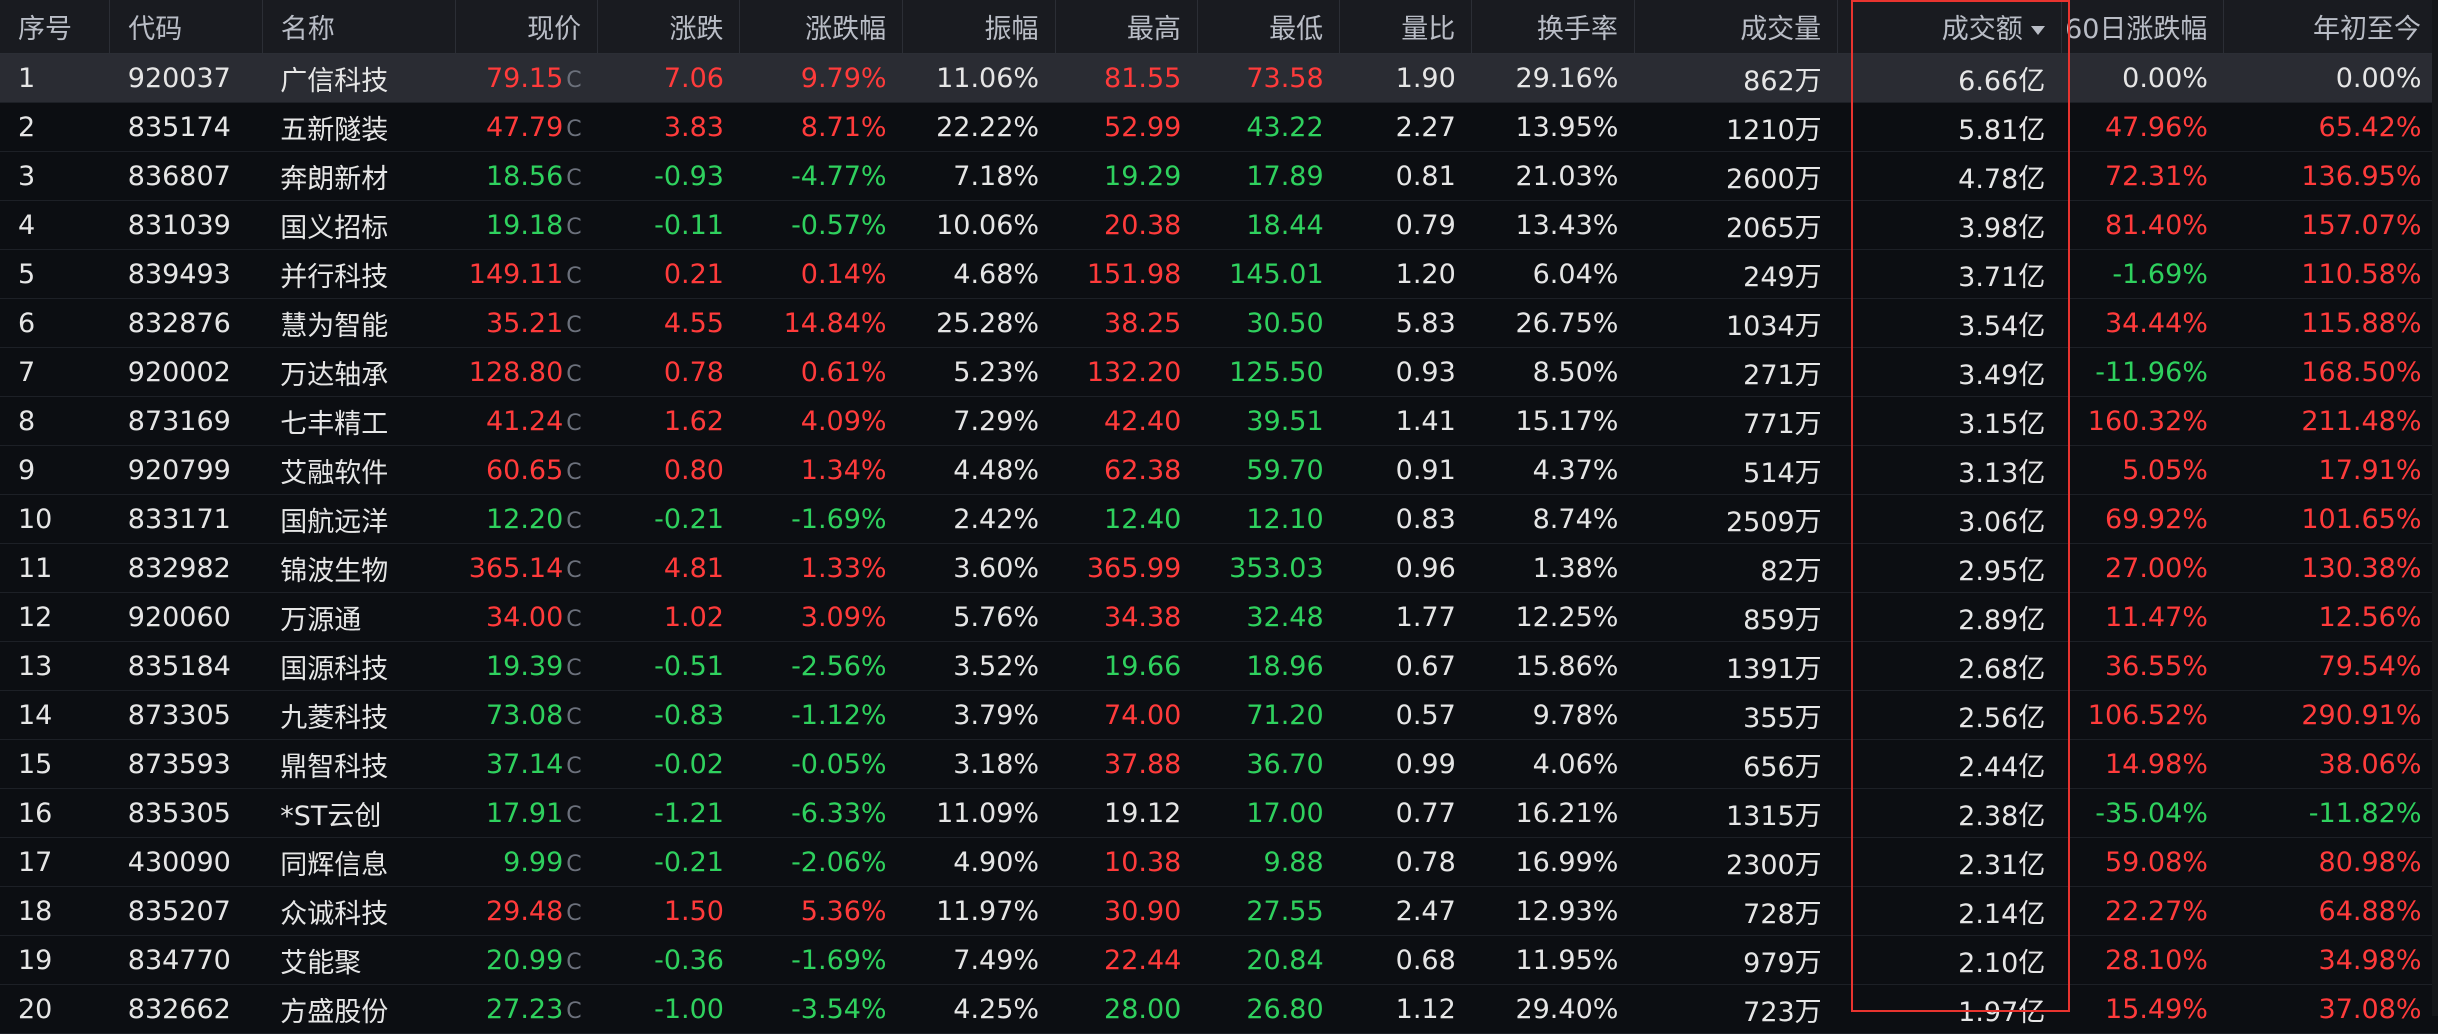  I want to click on cell-seq: 8, so click(55, 421).